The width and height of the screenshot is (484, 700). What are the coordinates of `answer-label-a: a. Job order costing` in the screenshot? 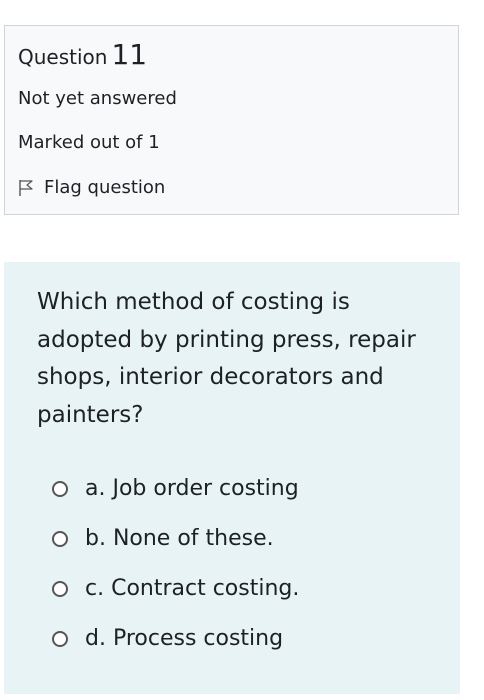 It's located at (192, 488).